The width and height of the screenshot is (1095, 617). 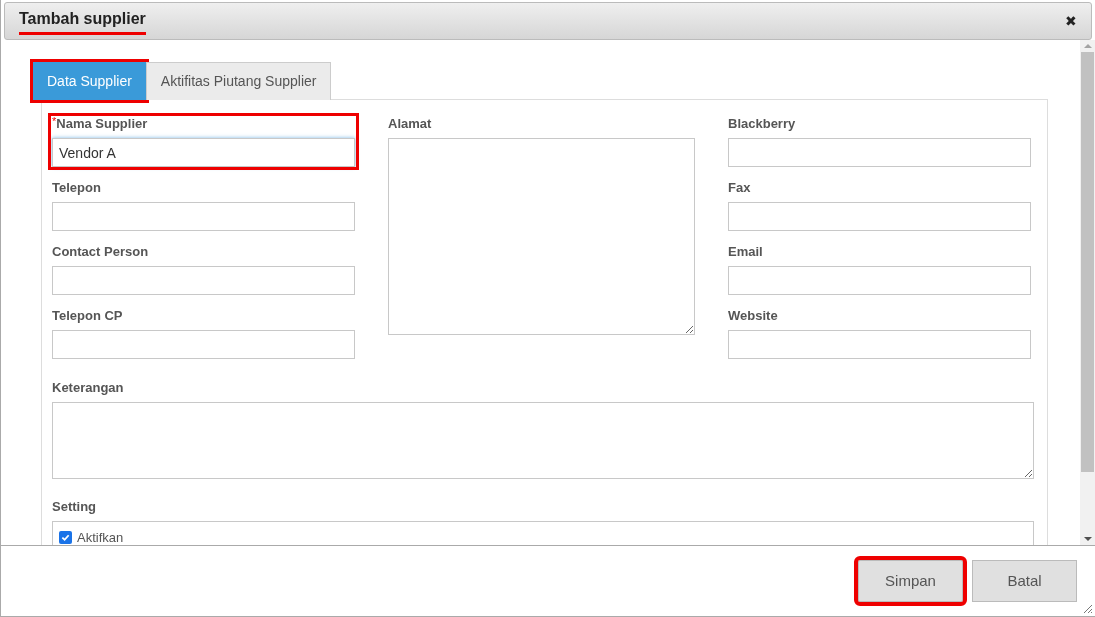 What do you see at coordinates (238, 81) in the screenshot?
I see `tab: Aktifitas Piutang Supplier` at bounding box center [238, 81].